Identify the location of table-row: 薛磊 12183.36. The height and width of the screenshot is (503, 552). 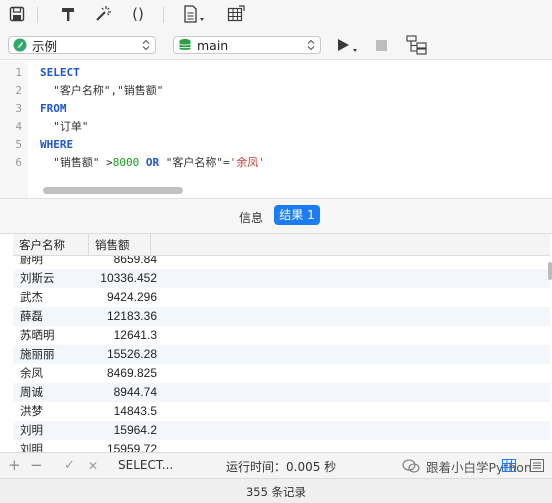
(281, 316).